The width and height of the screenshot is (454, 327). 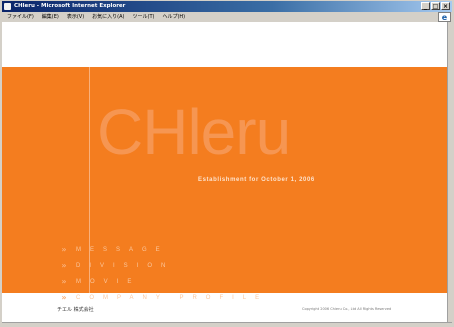 I want to click on nav-item-label: MOVIE, so click(x=108, y=282).